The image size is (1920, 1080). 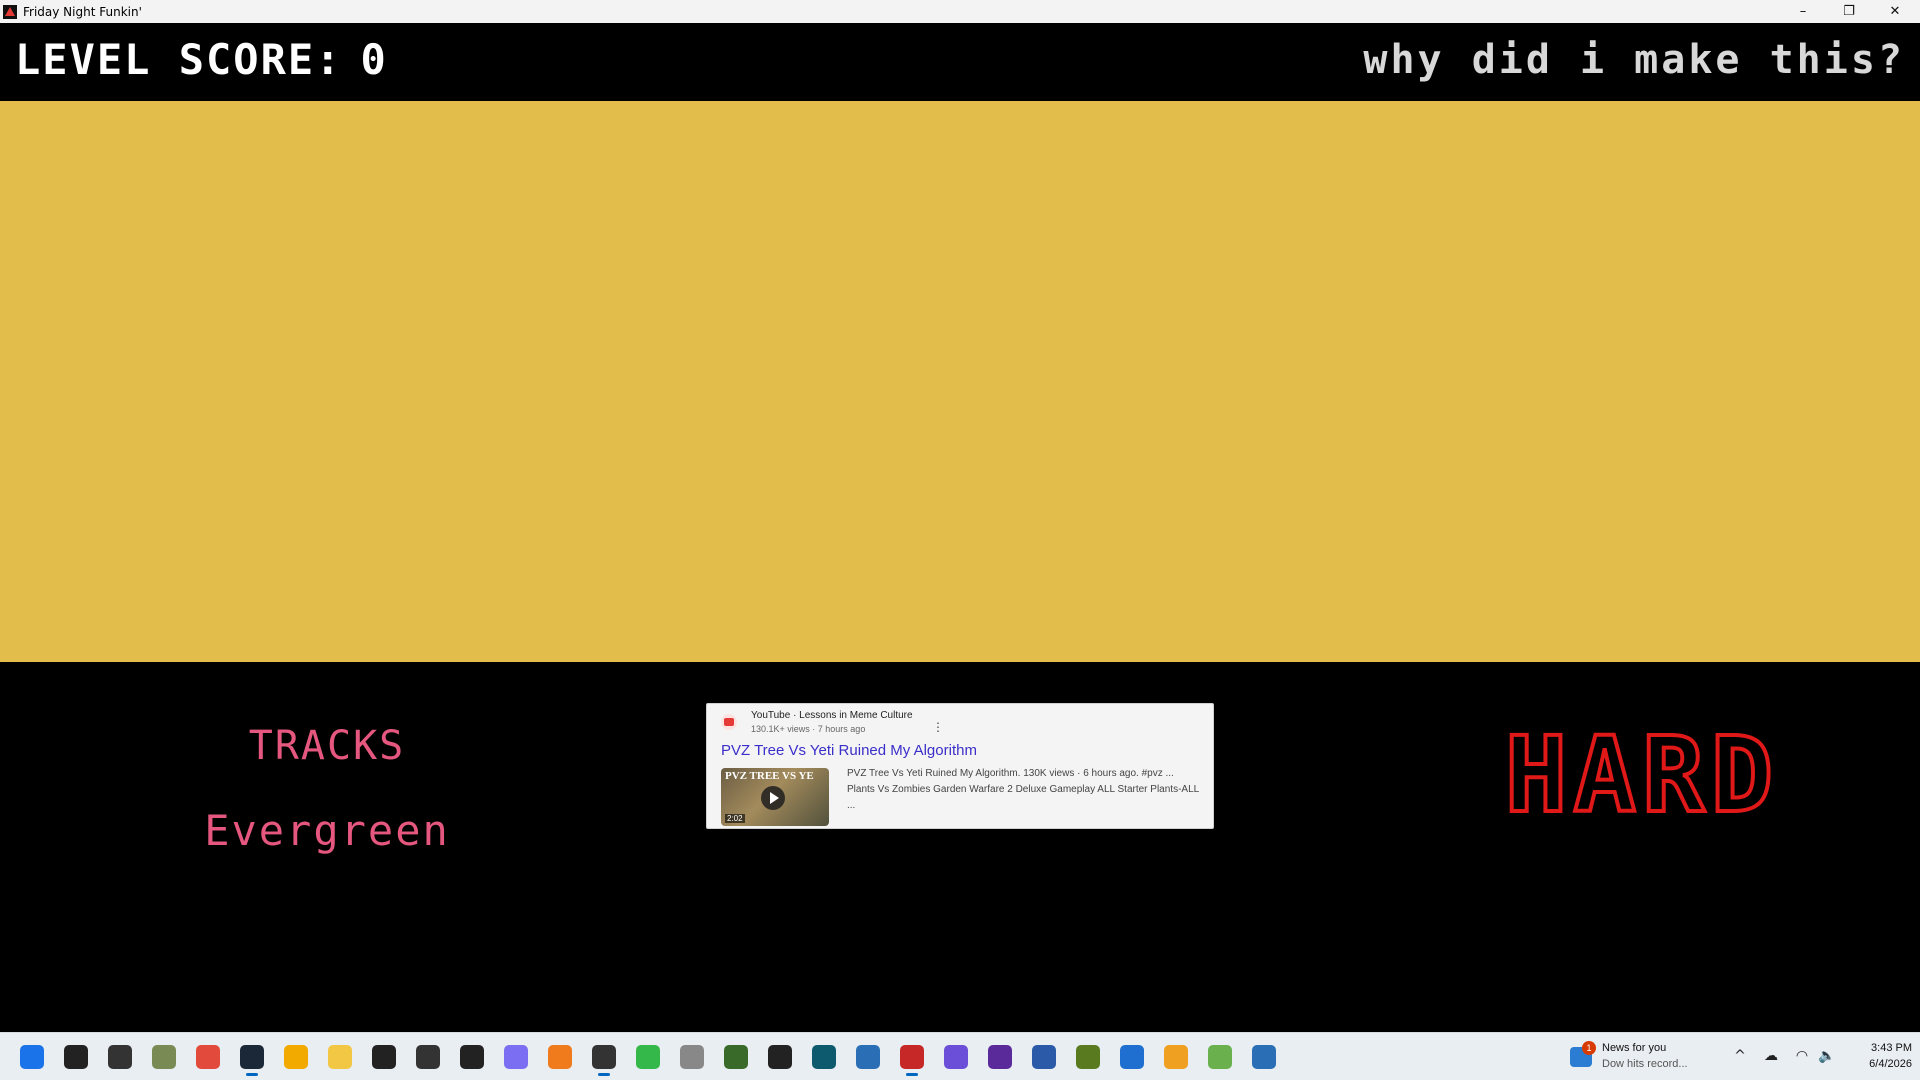 I want to click on chrome-icon, so click(x=208, y=1057).